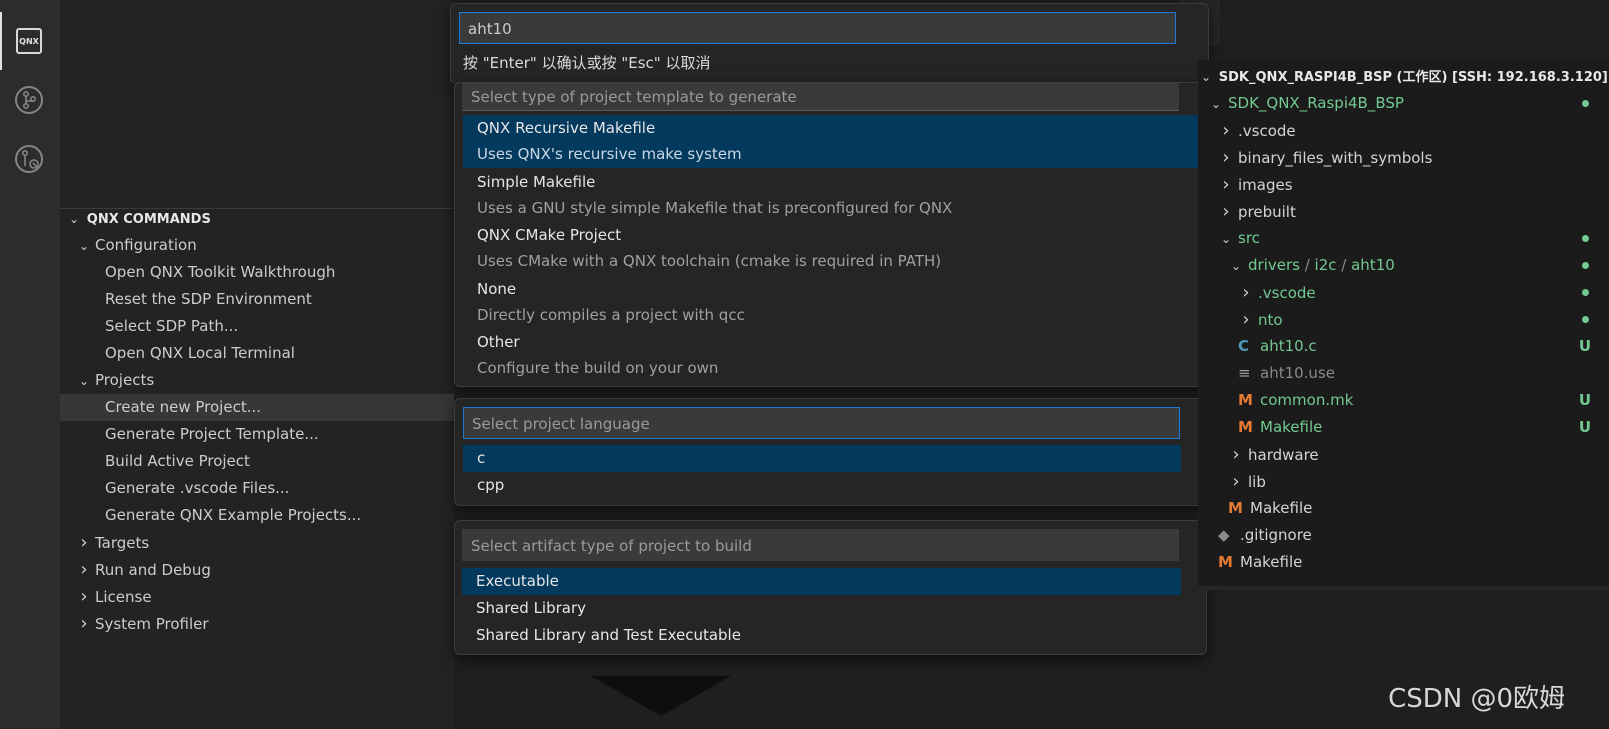  I want to click on explorer-row-aht10-use: ≡ aht10.use, so click(1403, 373).